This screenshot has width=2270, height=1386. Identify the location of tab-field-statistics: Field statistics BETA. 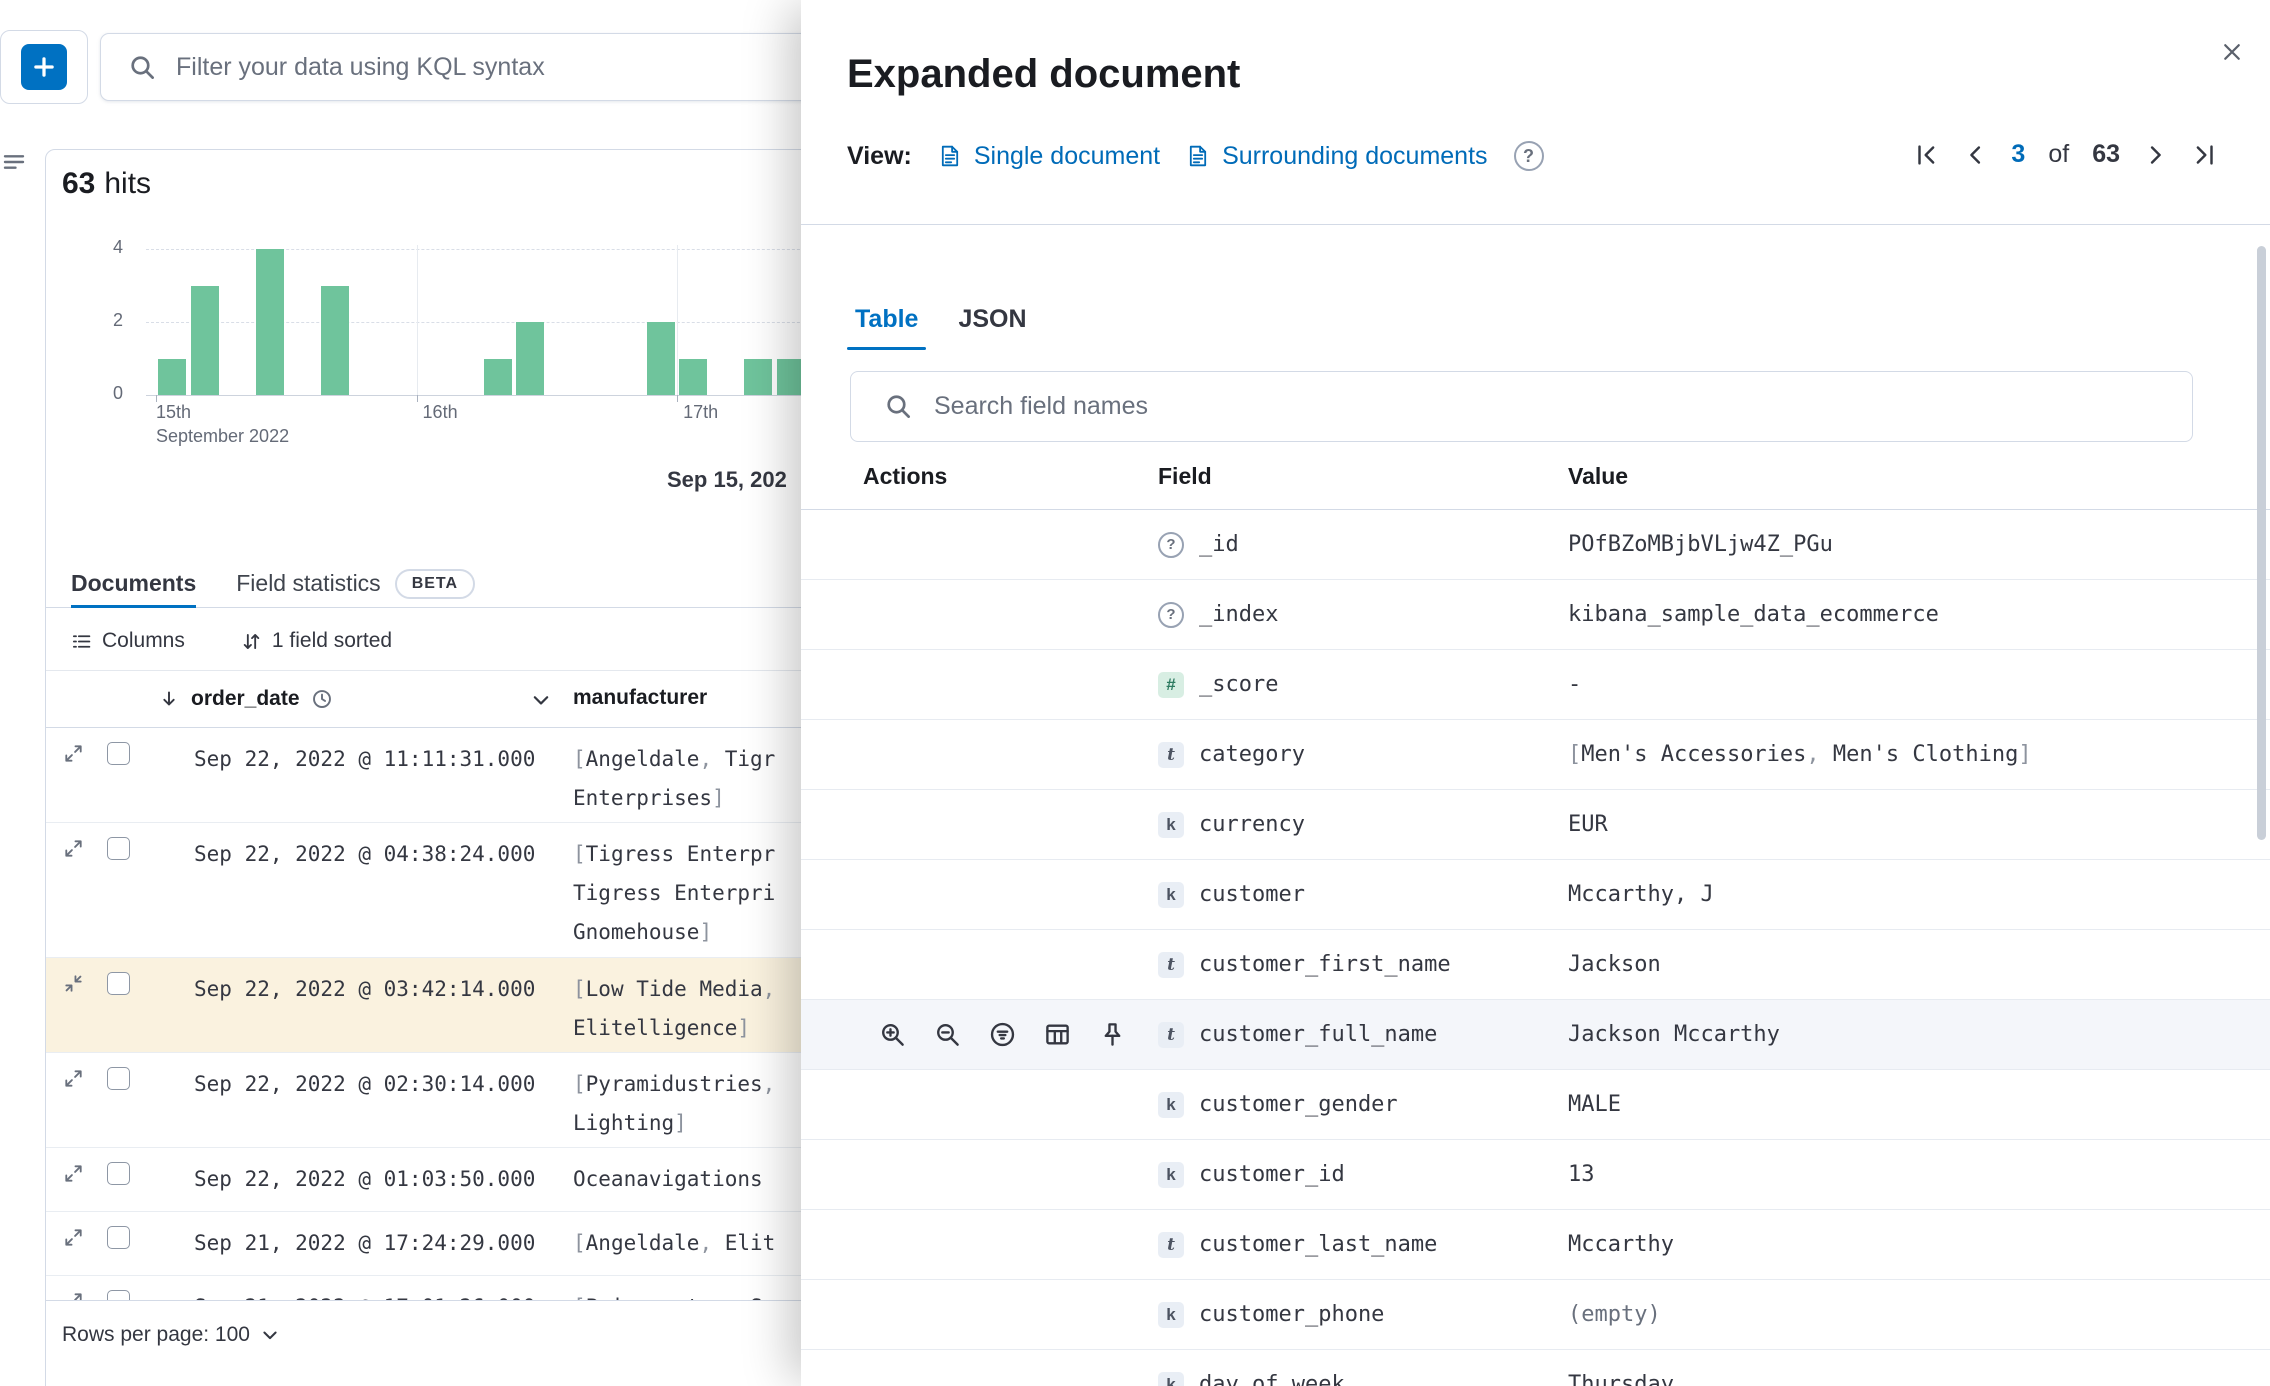
(356, 583).